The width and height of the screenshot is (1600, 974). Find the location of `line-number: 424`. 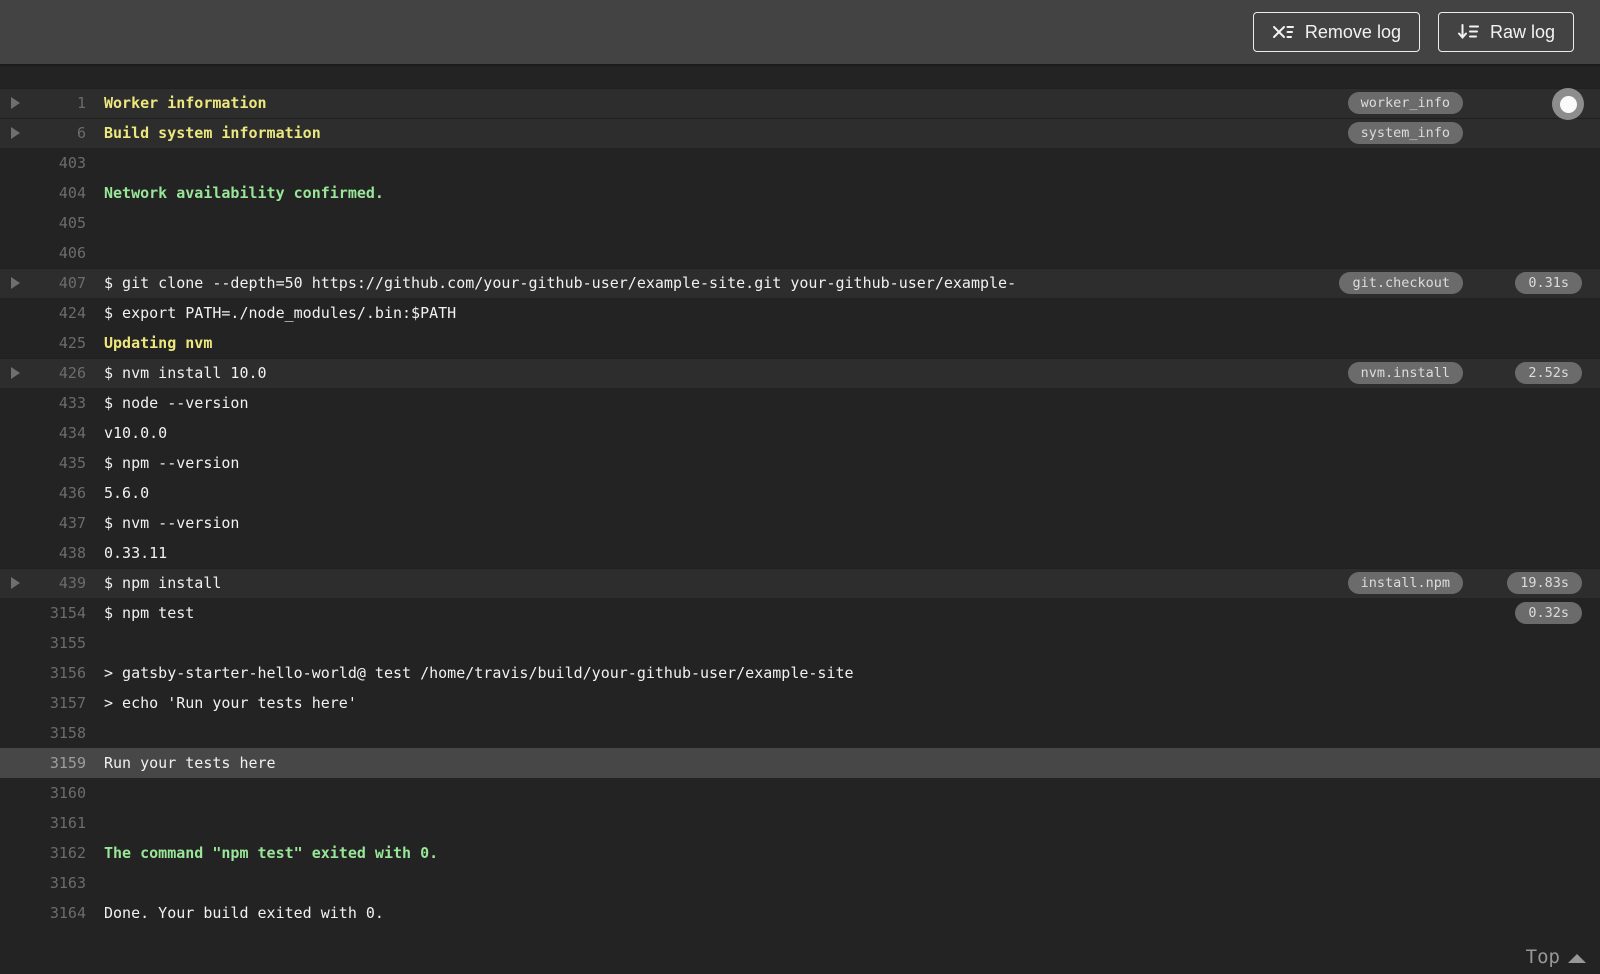

line-number: 424 is located at coordinates (62, 313).